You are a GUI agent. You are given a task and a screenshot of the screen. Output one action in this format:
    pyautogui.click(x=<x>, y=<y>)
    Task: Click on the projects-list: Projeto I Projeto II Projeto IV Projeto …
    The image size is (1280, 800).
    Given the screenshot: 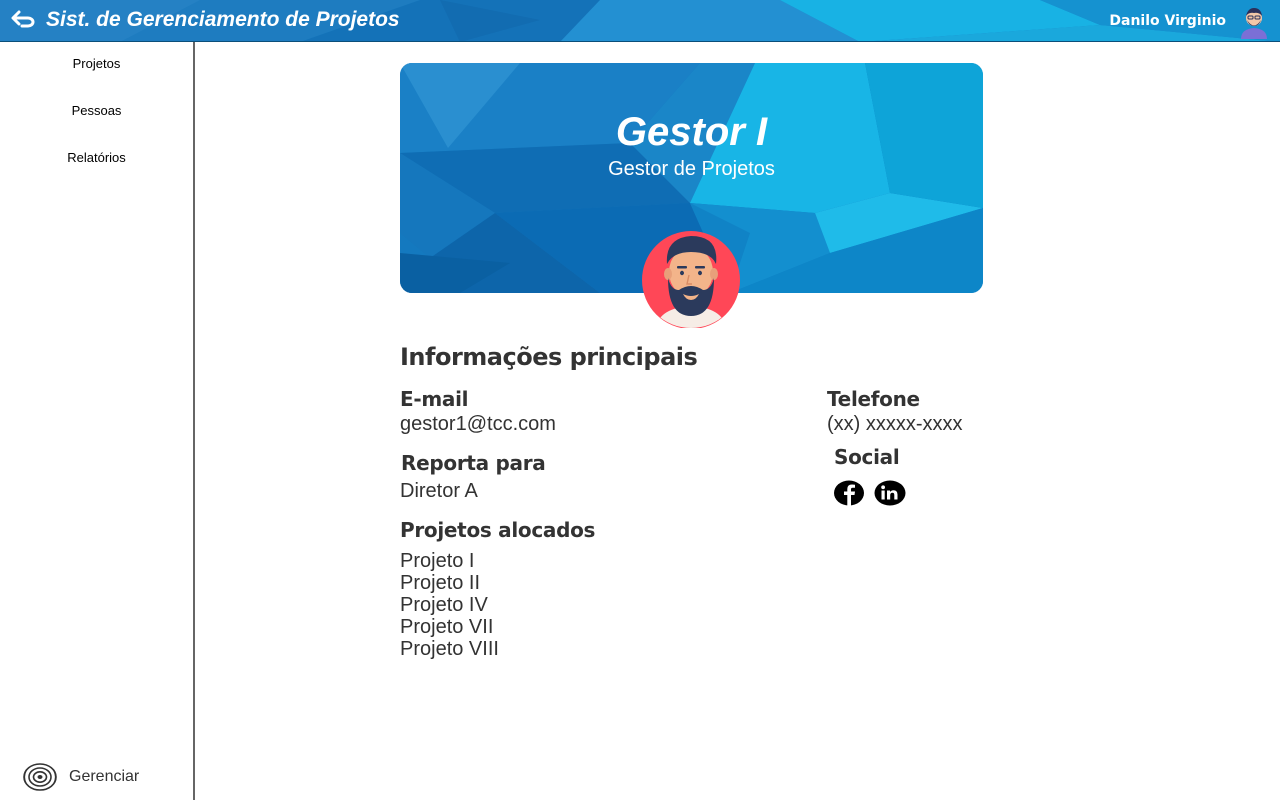 What is the action you would take?
    pyautogui.click(x=449, y=605)
    